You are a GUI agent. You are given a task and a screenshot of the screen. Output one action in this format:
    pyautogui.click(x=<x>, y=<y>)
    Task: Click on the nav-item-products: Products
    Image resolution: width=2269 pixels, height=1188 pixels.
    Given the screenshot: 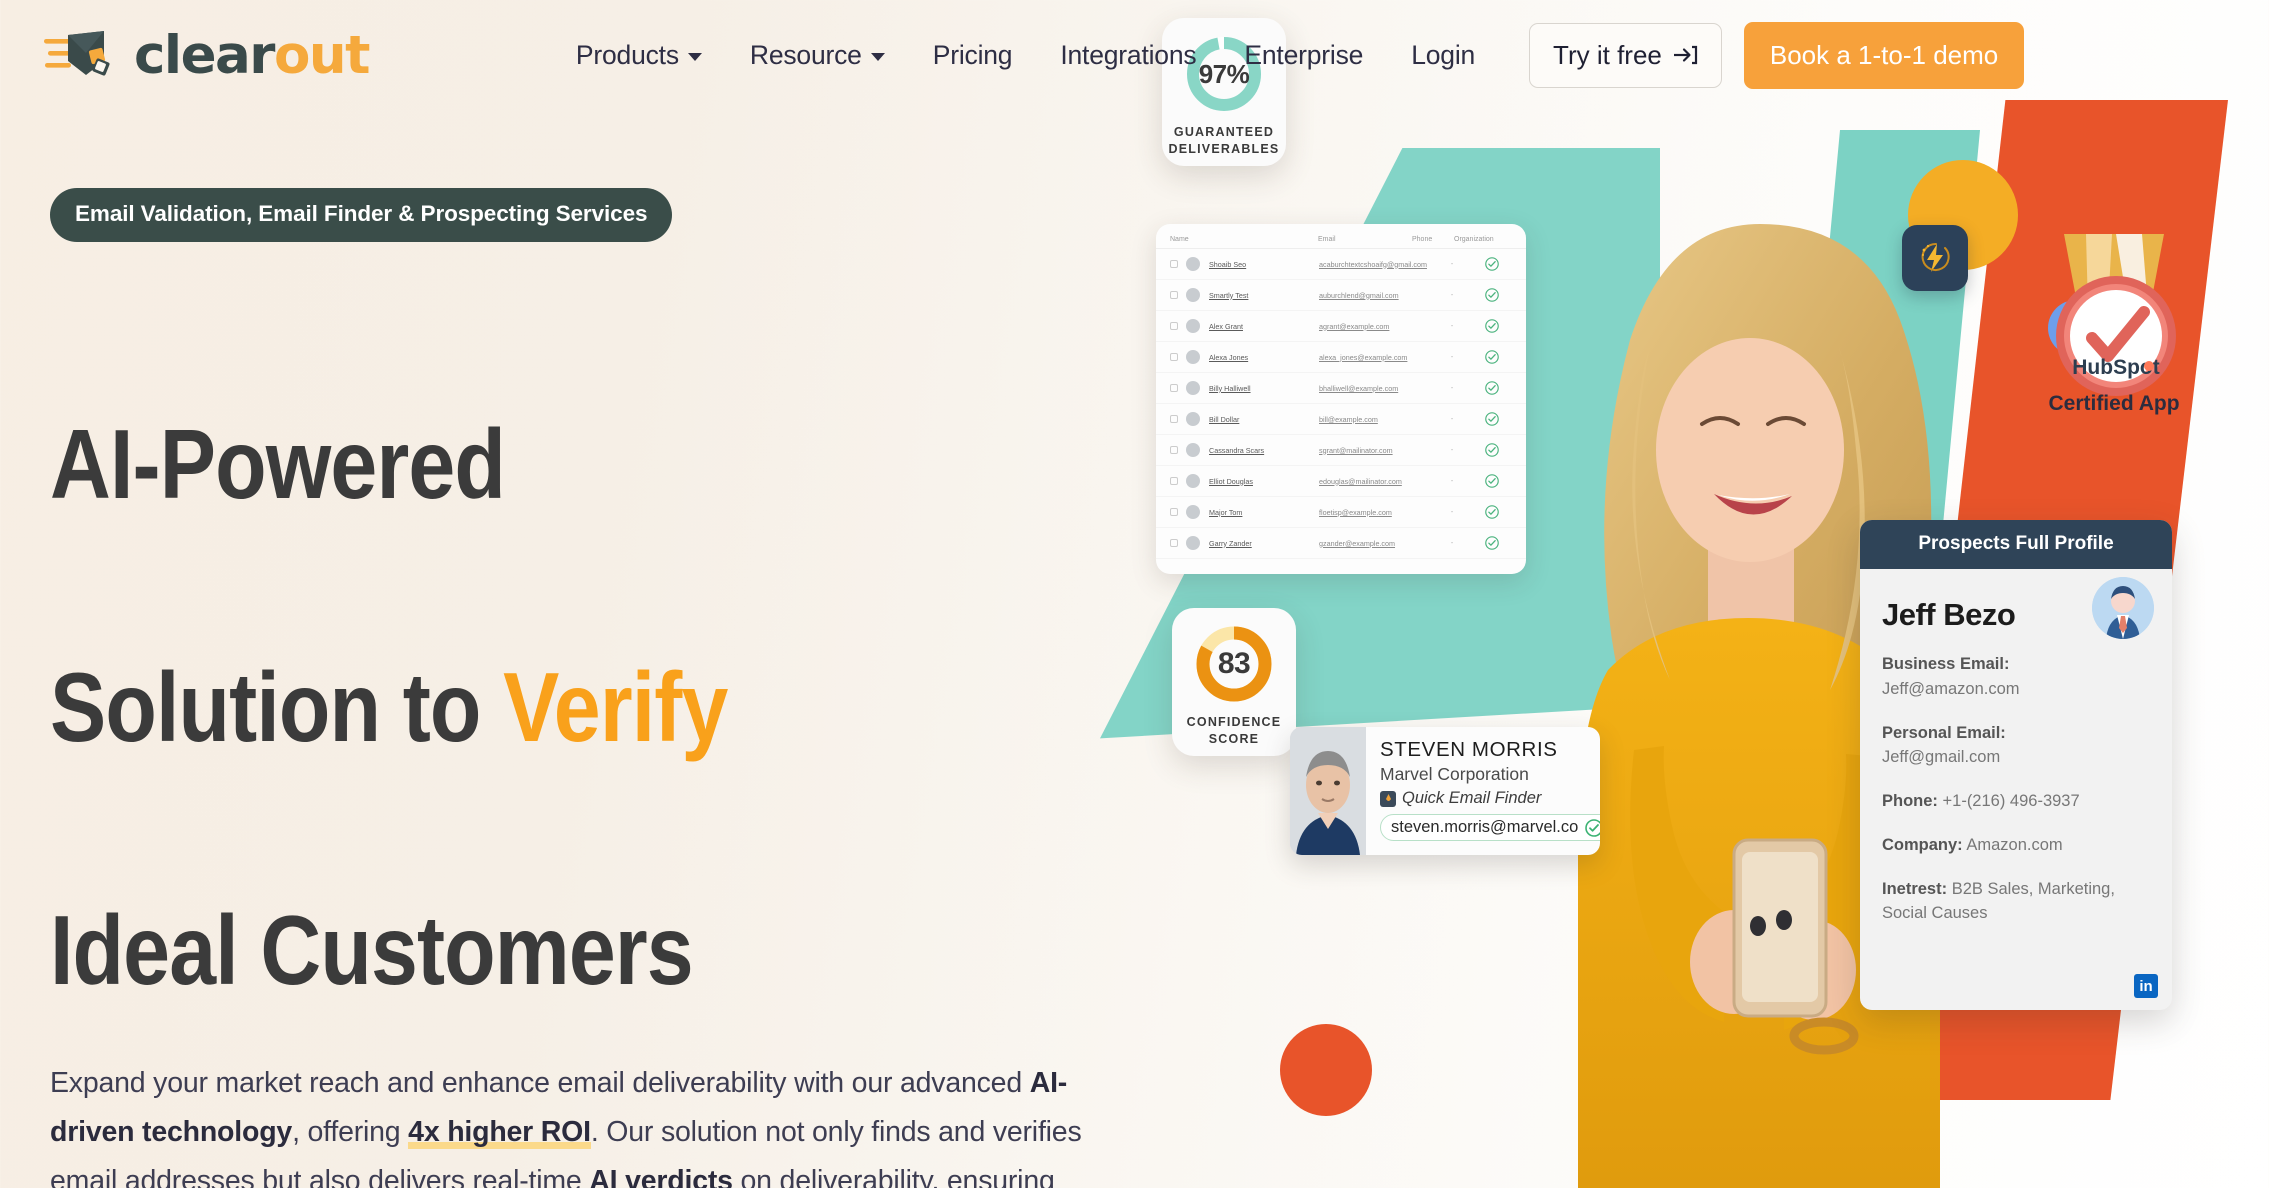 What is the action you would take?
    pyautogui.click(x=639, y=55)
    